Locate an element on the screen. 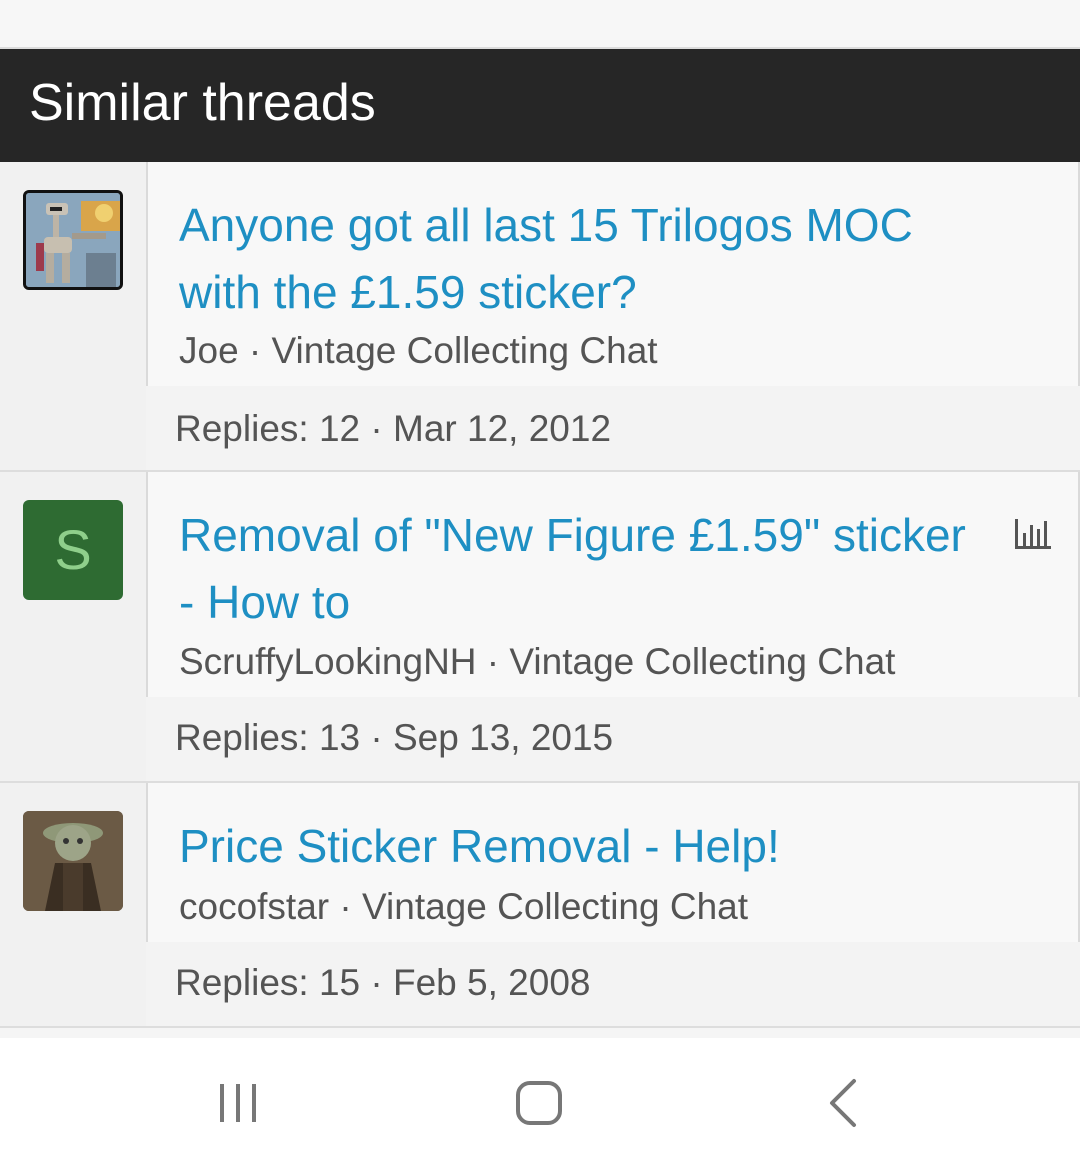 The image size is (1080, 1174). thread-meta: cocofstar · Vintage Collecting Chat is located at coordinates (463, 907).